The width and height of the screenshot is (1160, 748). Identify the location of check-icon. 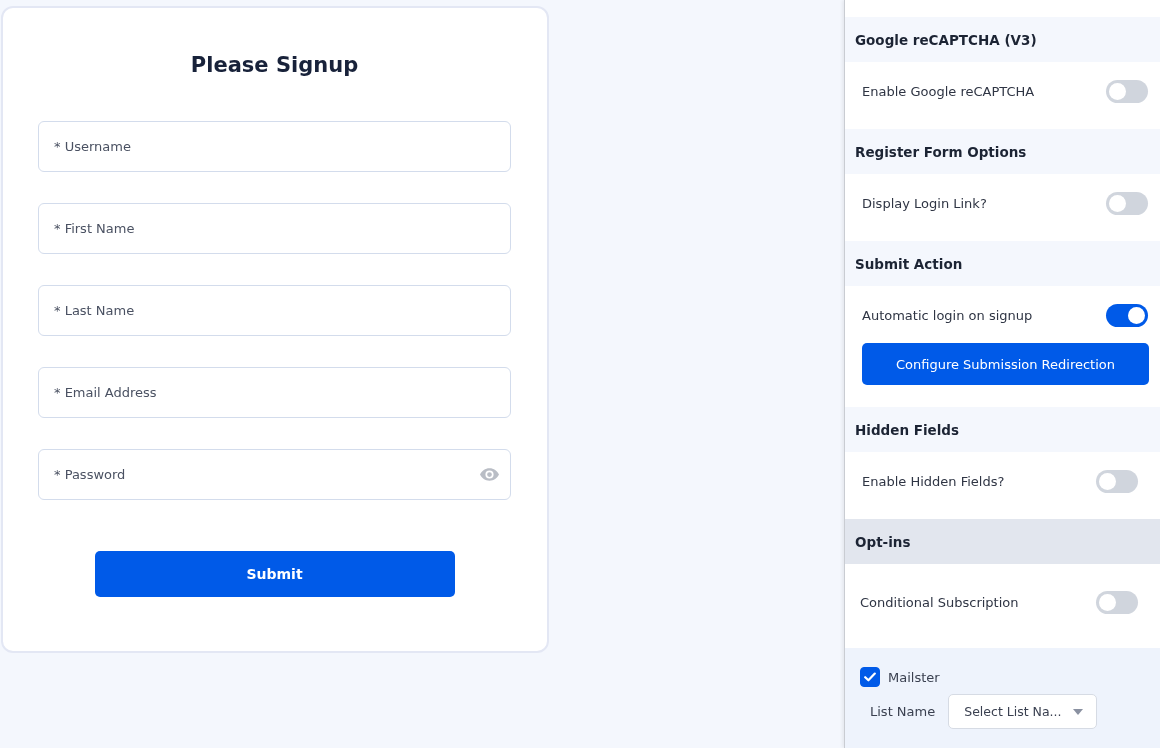
(870, 677).